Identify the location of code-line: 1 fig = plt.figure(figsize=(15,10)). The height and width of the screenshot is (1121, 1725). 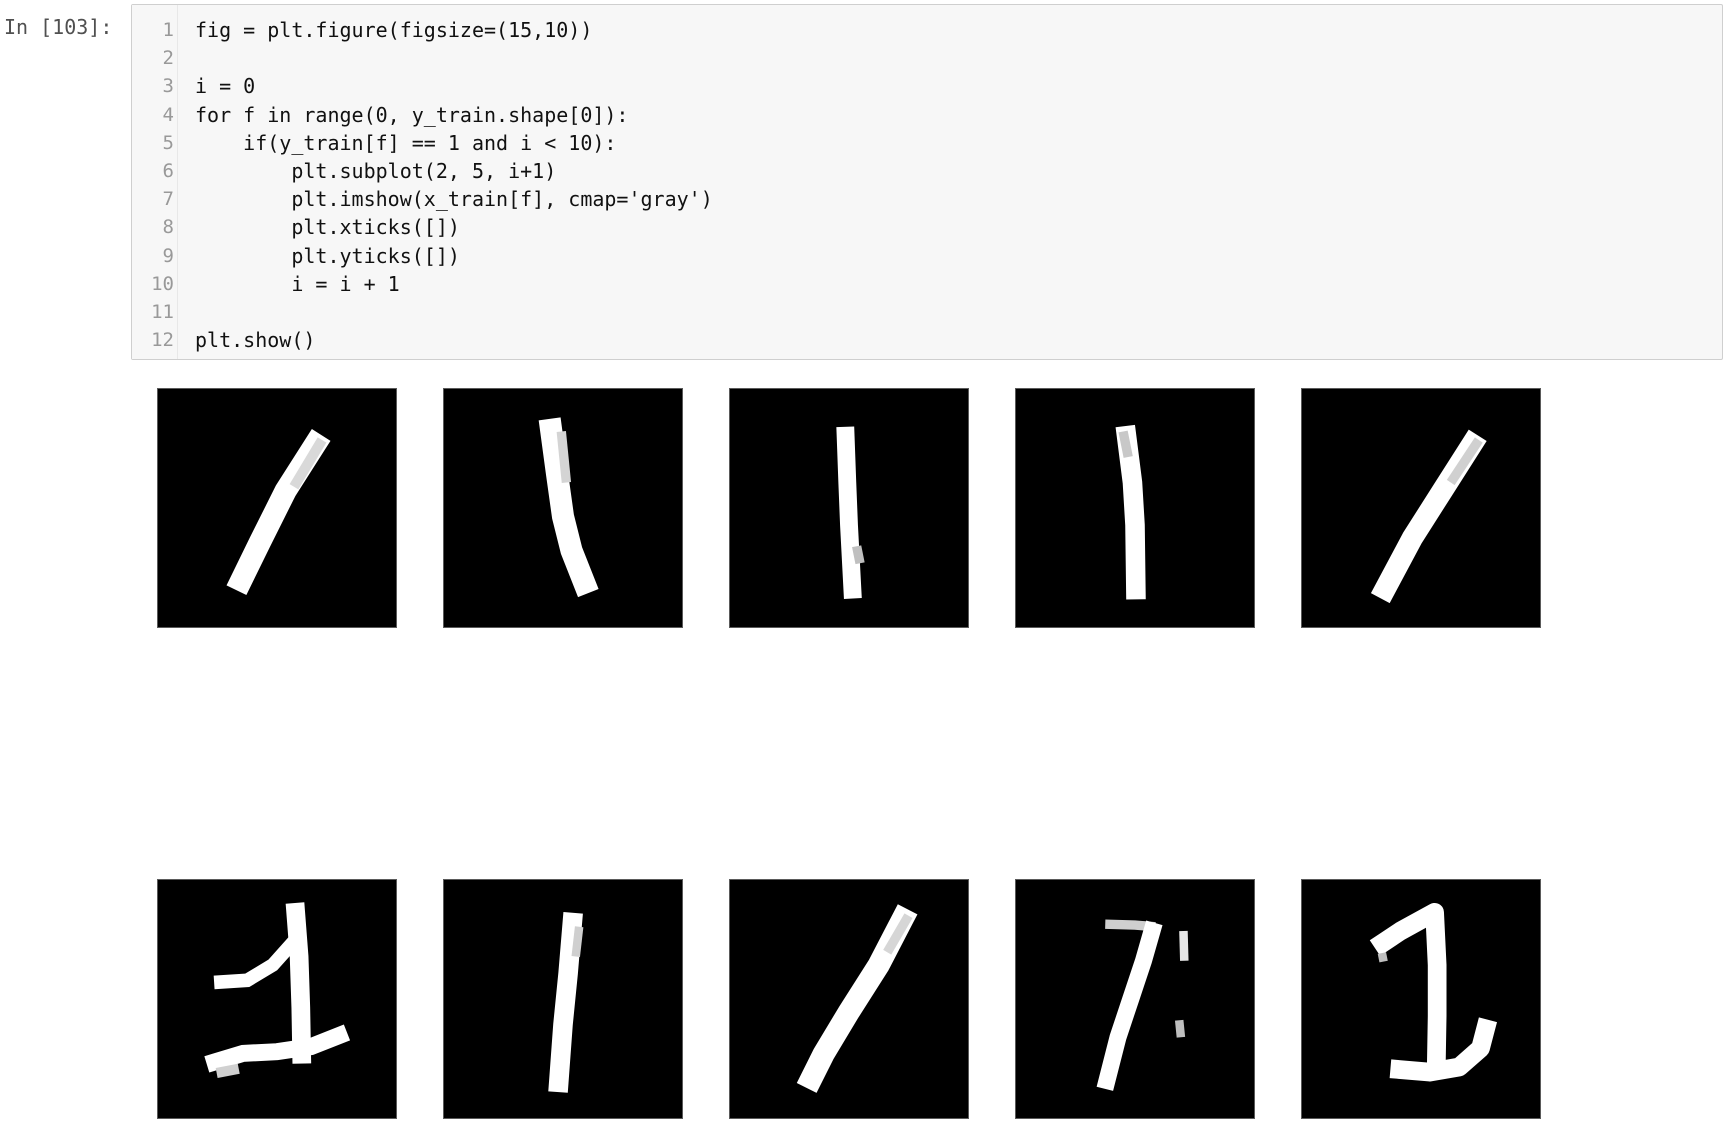
(927, 30).